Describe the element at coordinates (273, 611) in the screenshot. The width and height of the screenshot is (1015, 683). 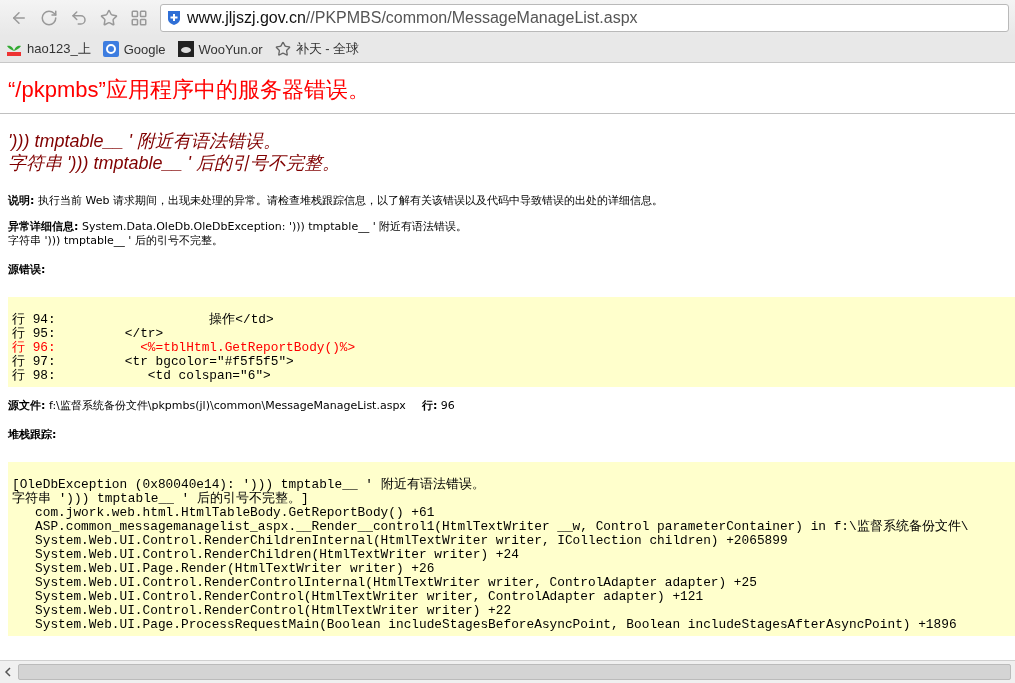
I see `stack-trace-line: System.Web.UI.Control.RenderControl(HtmlTextWriter writer) +22` at that location.